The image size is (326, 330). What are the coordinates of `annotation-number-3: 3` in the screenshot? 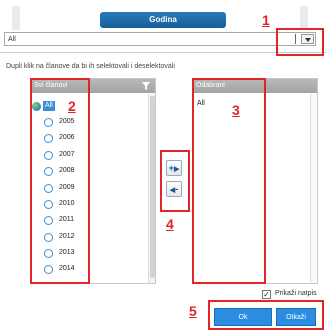 It's located at (236, 110).